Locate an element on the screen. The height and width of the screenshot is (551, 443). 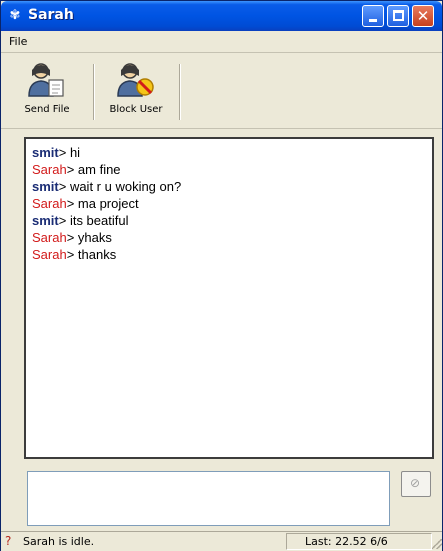
user-icon: ✾ is located at coordinates (15, 15).